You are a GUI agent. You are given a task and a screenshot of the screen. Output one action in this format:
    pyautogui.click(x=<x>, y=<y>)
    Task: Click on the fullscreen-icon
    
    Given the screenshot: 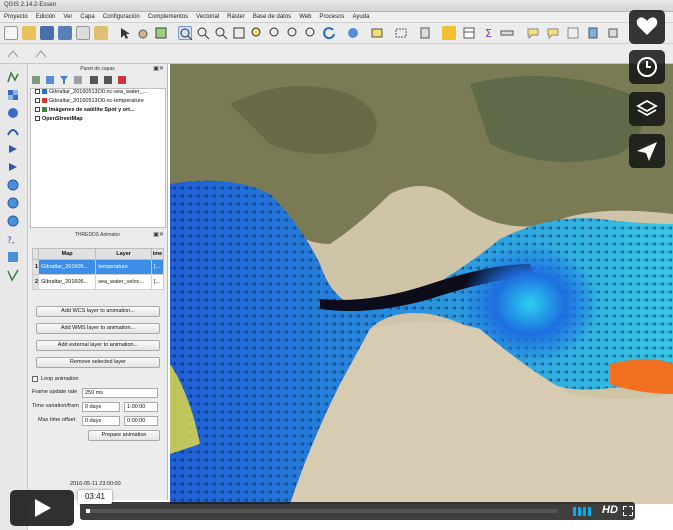 What is the action you would take?
    pyautogui.click(x=628, y=511)
    